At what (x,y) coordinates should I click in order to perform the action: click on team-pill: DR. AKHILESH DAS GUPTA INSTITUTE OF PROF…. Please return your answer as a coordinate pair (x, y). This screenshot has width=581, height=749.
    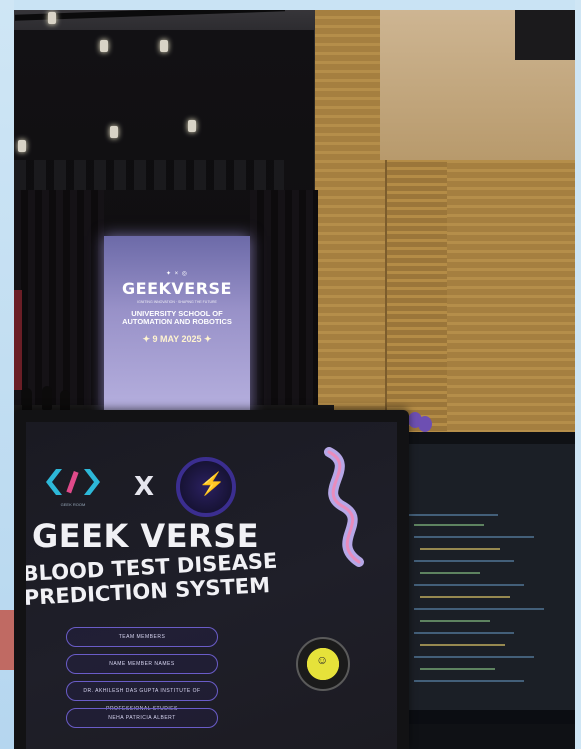
    Looking at the image, I should click on (142, 696).